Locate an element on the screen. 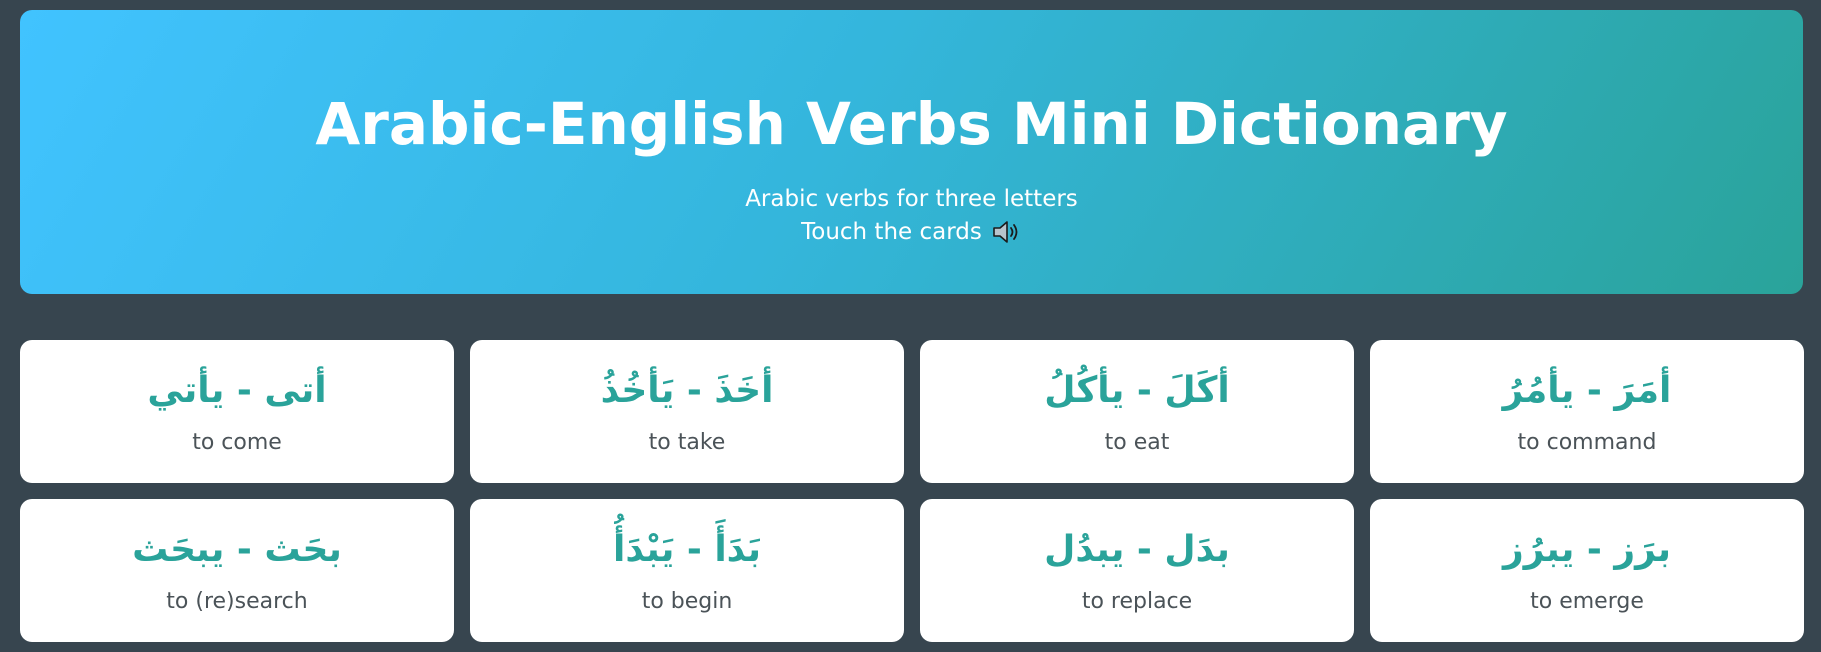  verb-card: أكَلَ - يأكُلُ to eat is located at coordinates (1137, 411).